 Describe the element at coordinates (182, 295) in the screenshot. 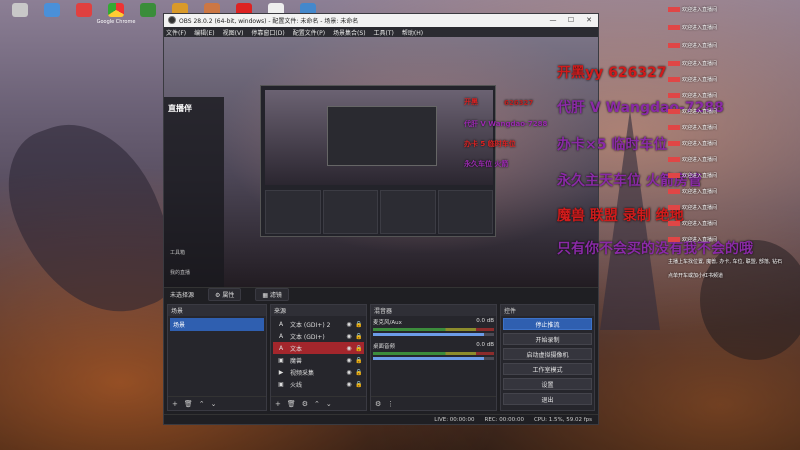

I see `no-source-label: 未选择源` at that location.